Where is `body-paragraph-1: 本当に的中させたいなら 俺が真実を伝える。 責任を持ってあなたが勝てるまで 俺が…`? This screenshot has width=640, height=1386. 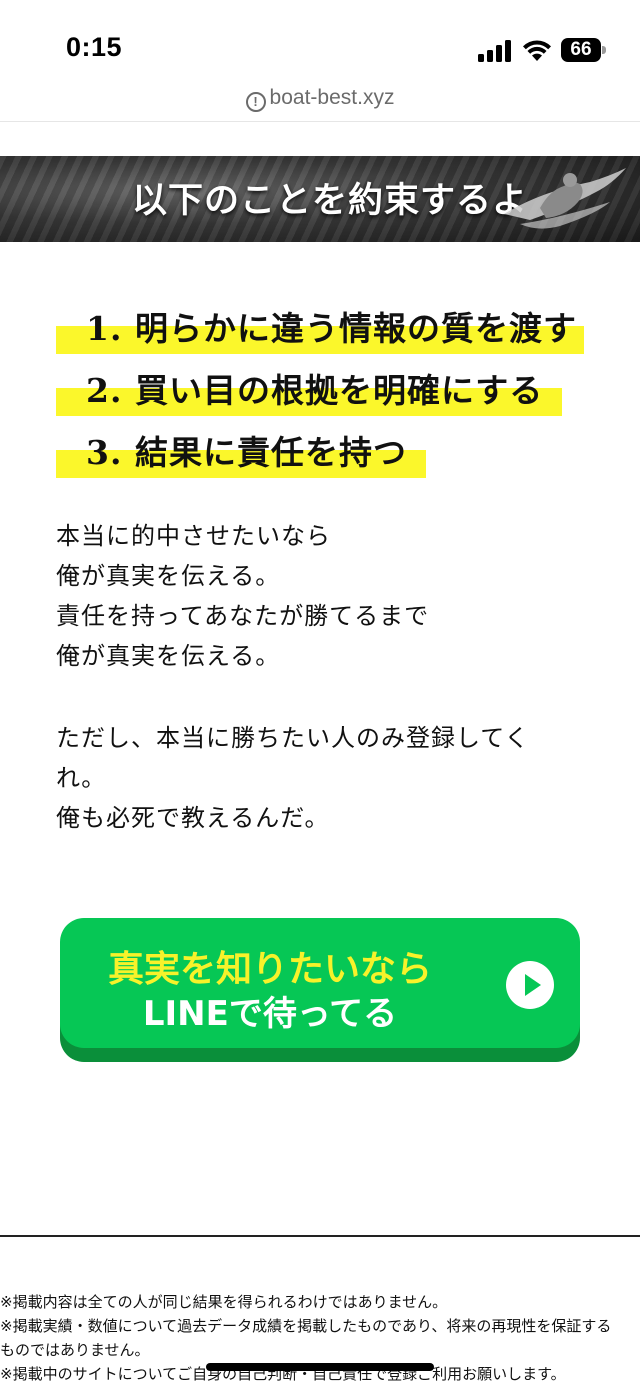
body-paragraph-1: 本当に的中させたいなら 俺が真実を伝える。 責任を持ってあなたが勝てるまで 俺が… is located at coordinates (326, 596).